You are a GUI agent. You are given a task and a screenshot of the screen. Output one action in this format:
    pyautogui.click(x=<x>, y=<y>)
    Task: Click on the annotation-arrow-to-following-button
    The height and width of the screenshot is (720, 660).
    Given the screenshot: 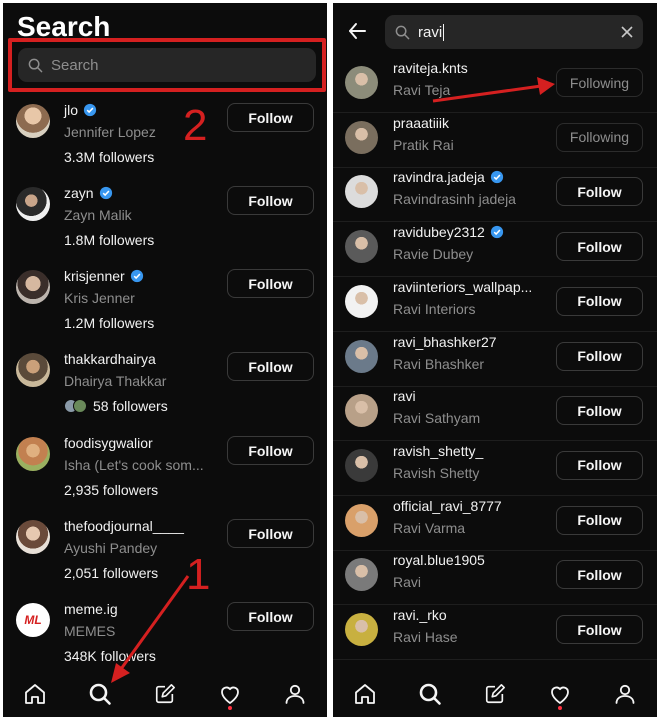 What is the action you would take?
    pyautogui.click(x=493, y=90)
    